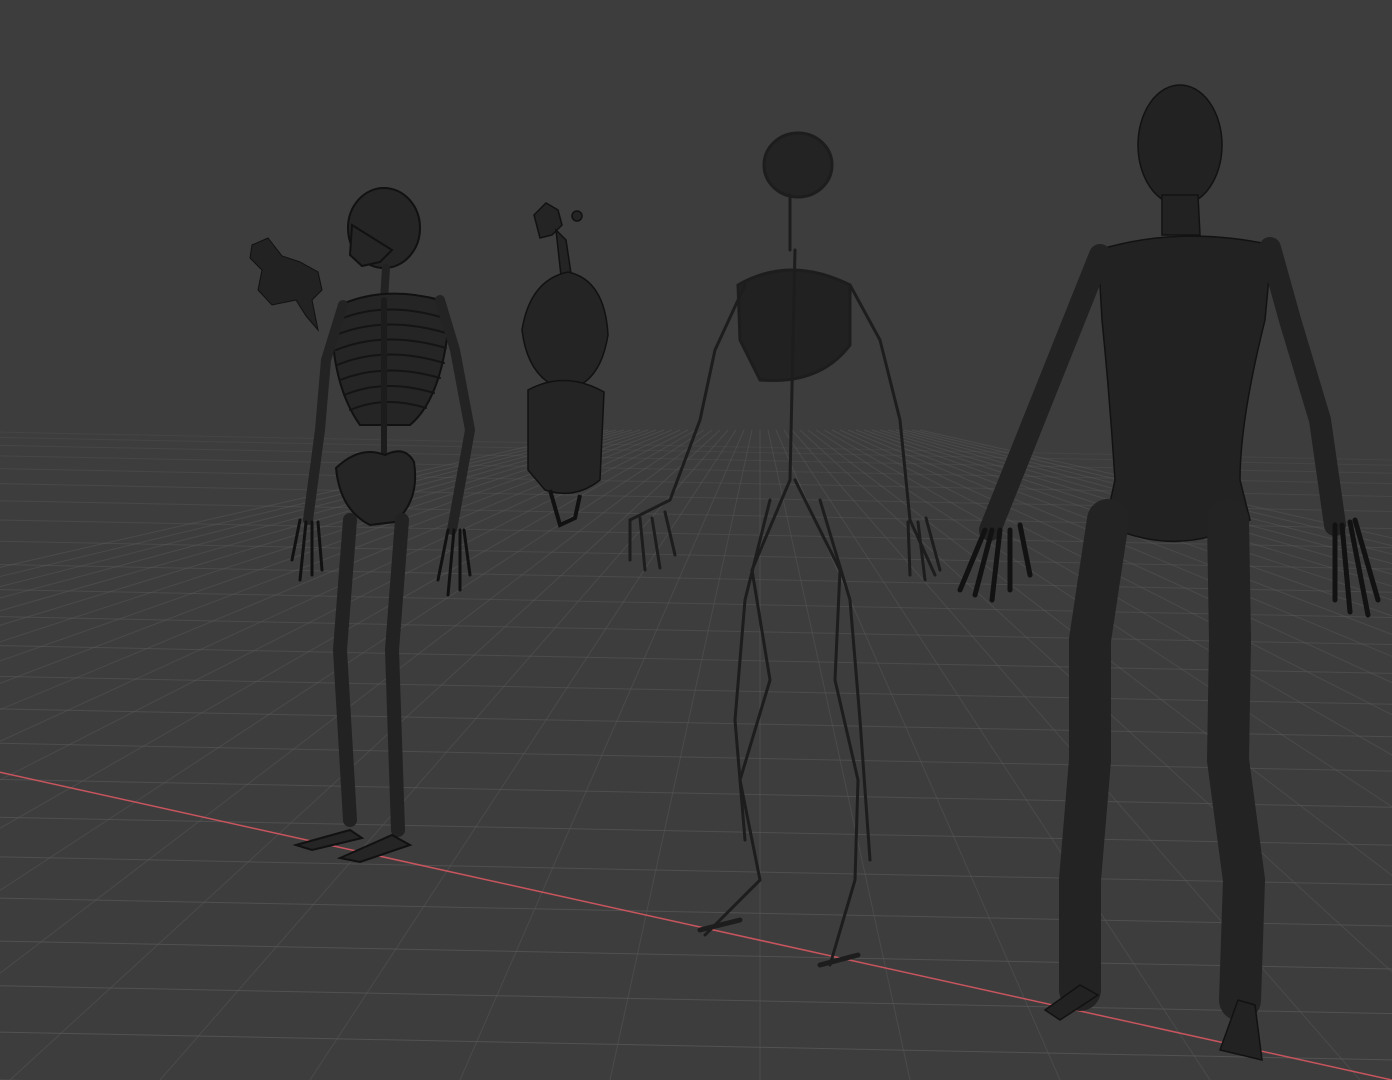 Image resolution: width=1392 pixels, height=1080 pixels. I want to click on skull-fragment, so click(286, 284).